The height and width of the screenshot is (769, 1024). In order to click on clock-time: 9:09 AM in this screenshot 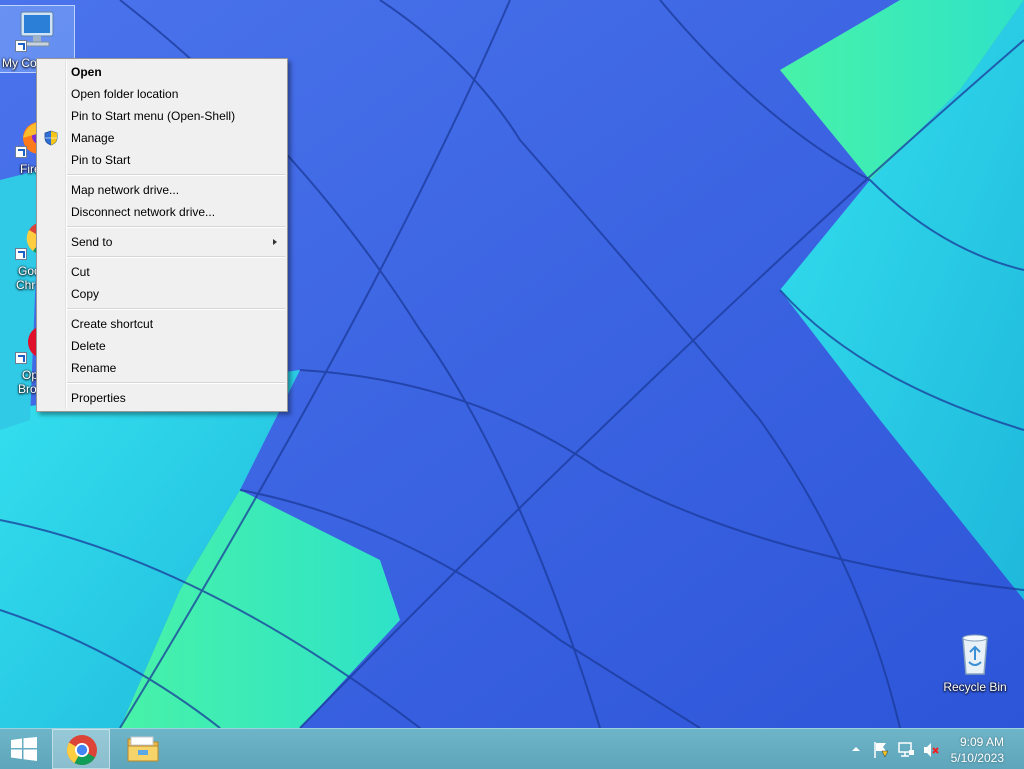, I will do `click(981, 742)`.